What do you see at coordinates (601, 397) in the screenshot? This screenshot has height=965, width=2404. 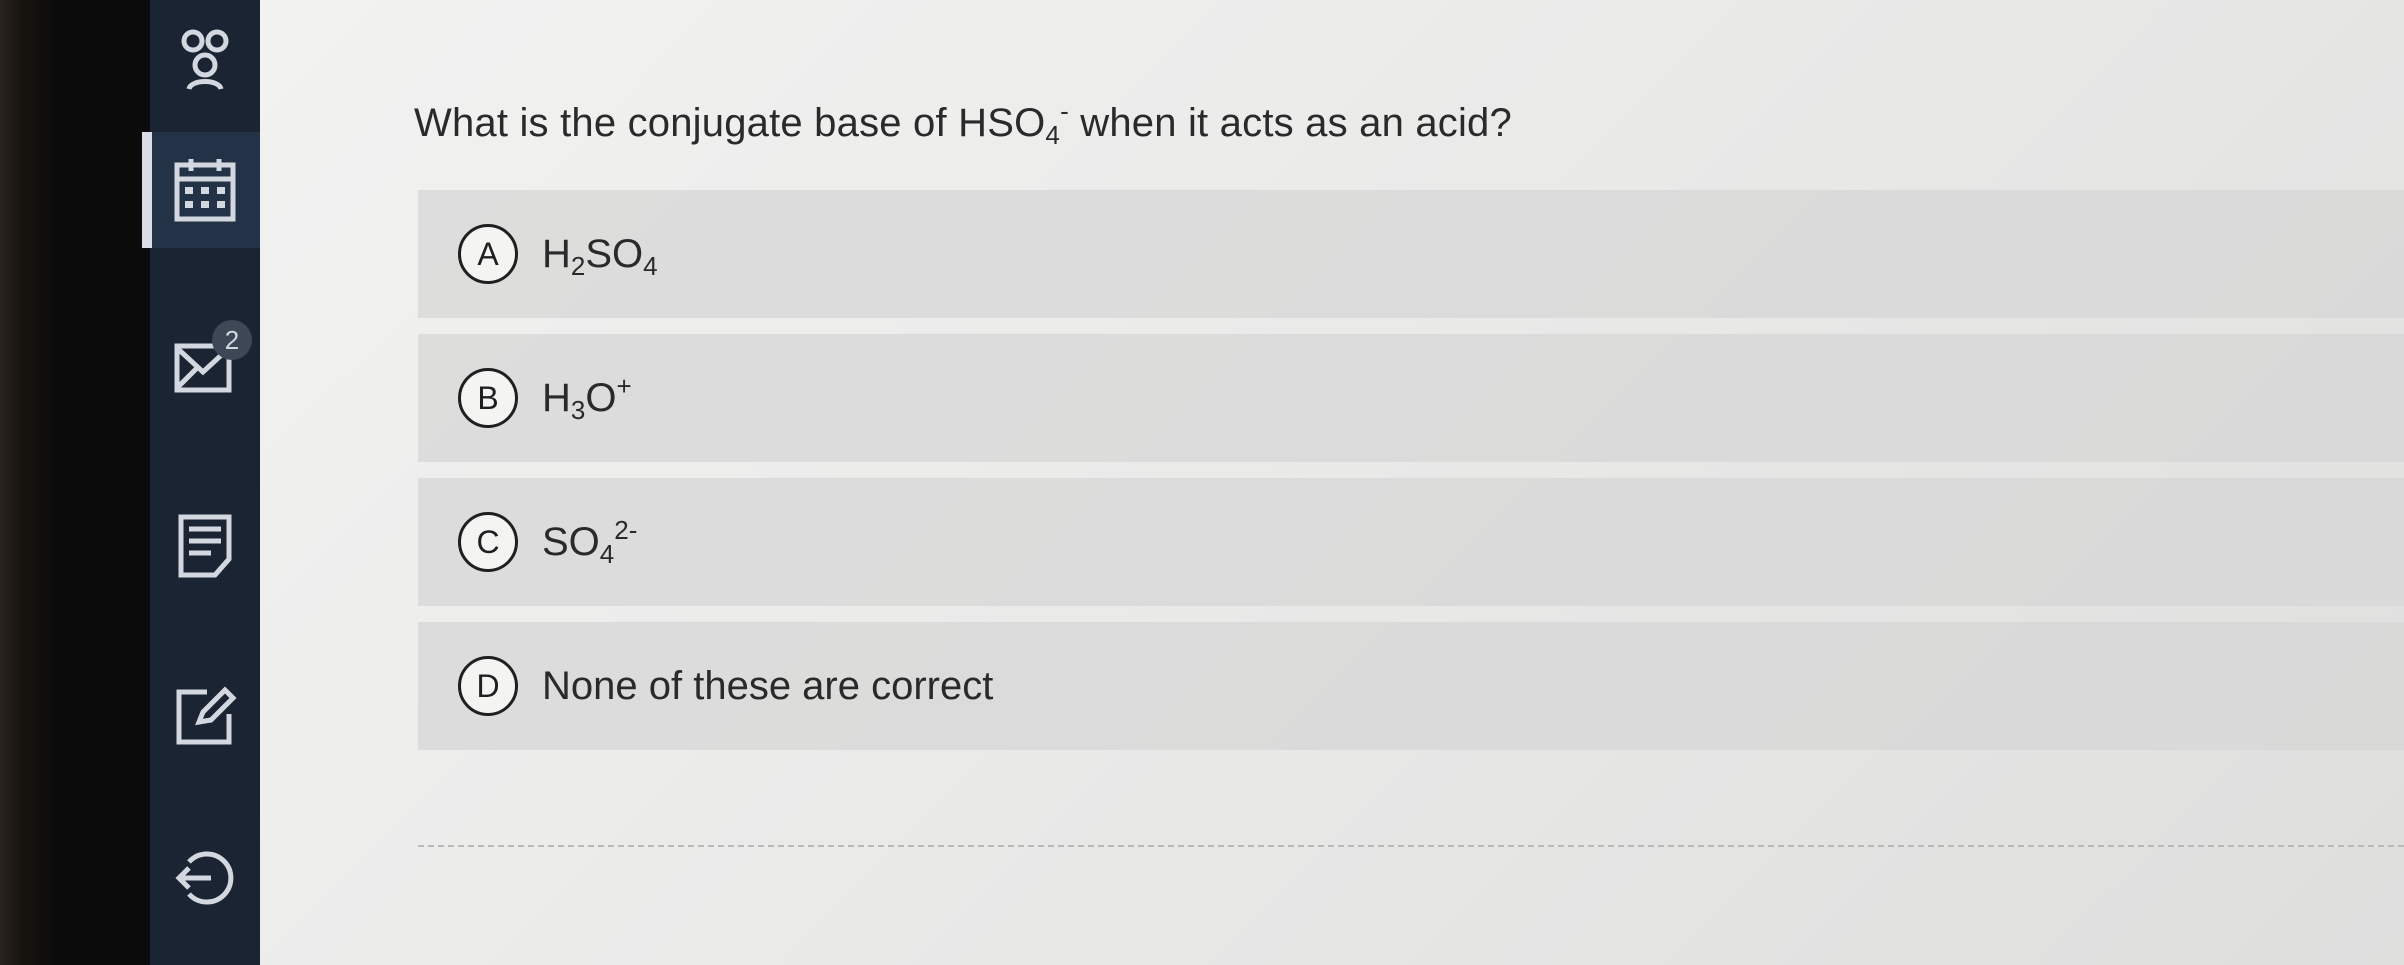 I see `option-text-part: O` at bounding box center [601, 397].